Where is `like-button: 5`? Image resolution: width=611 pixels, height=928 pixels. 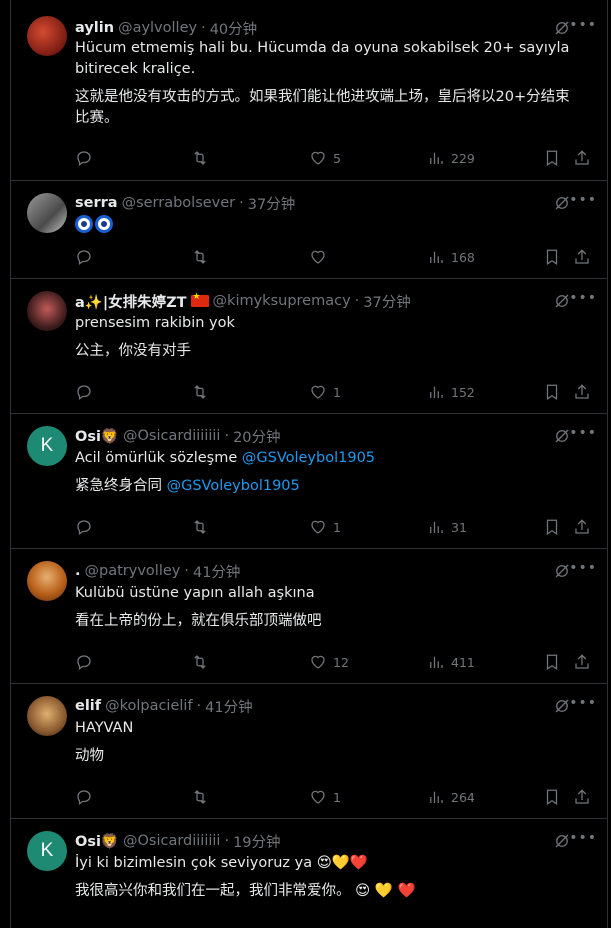
like-button: 5 is located at coordinates (325, 158).